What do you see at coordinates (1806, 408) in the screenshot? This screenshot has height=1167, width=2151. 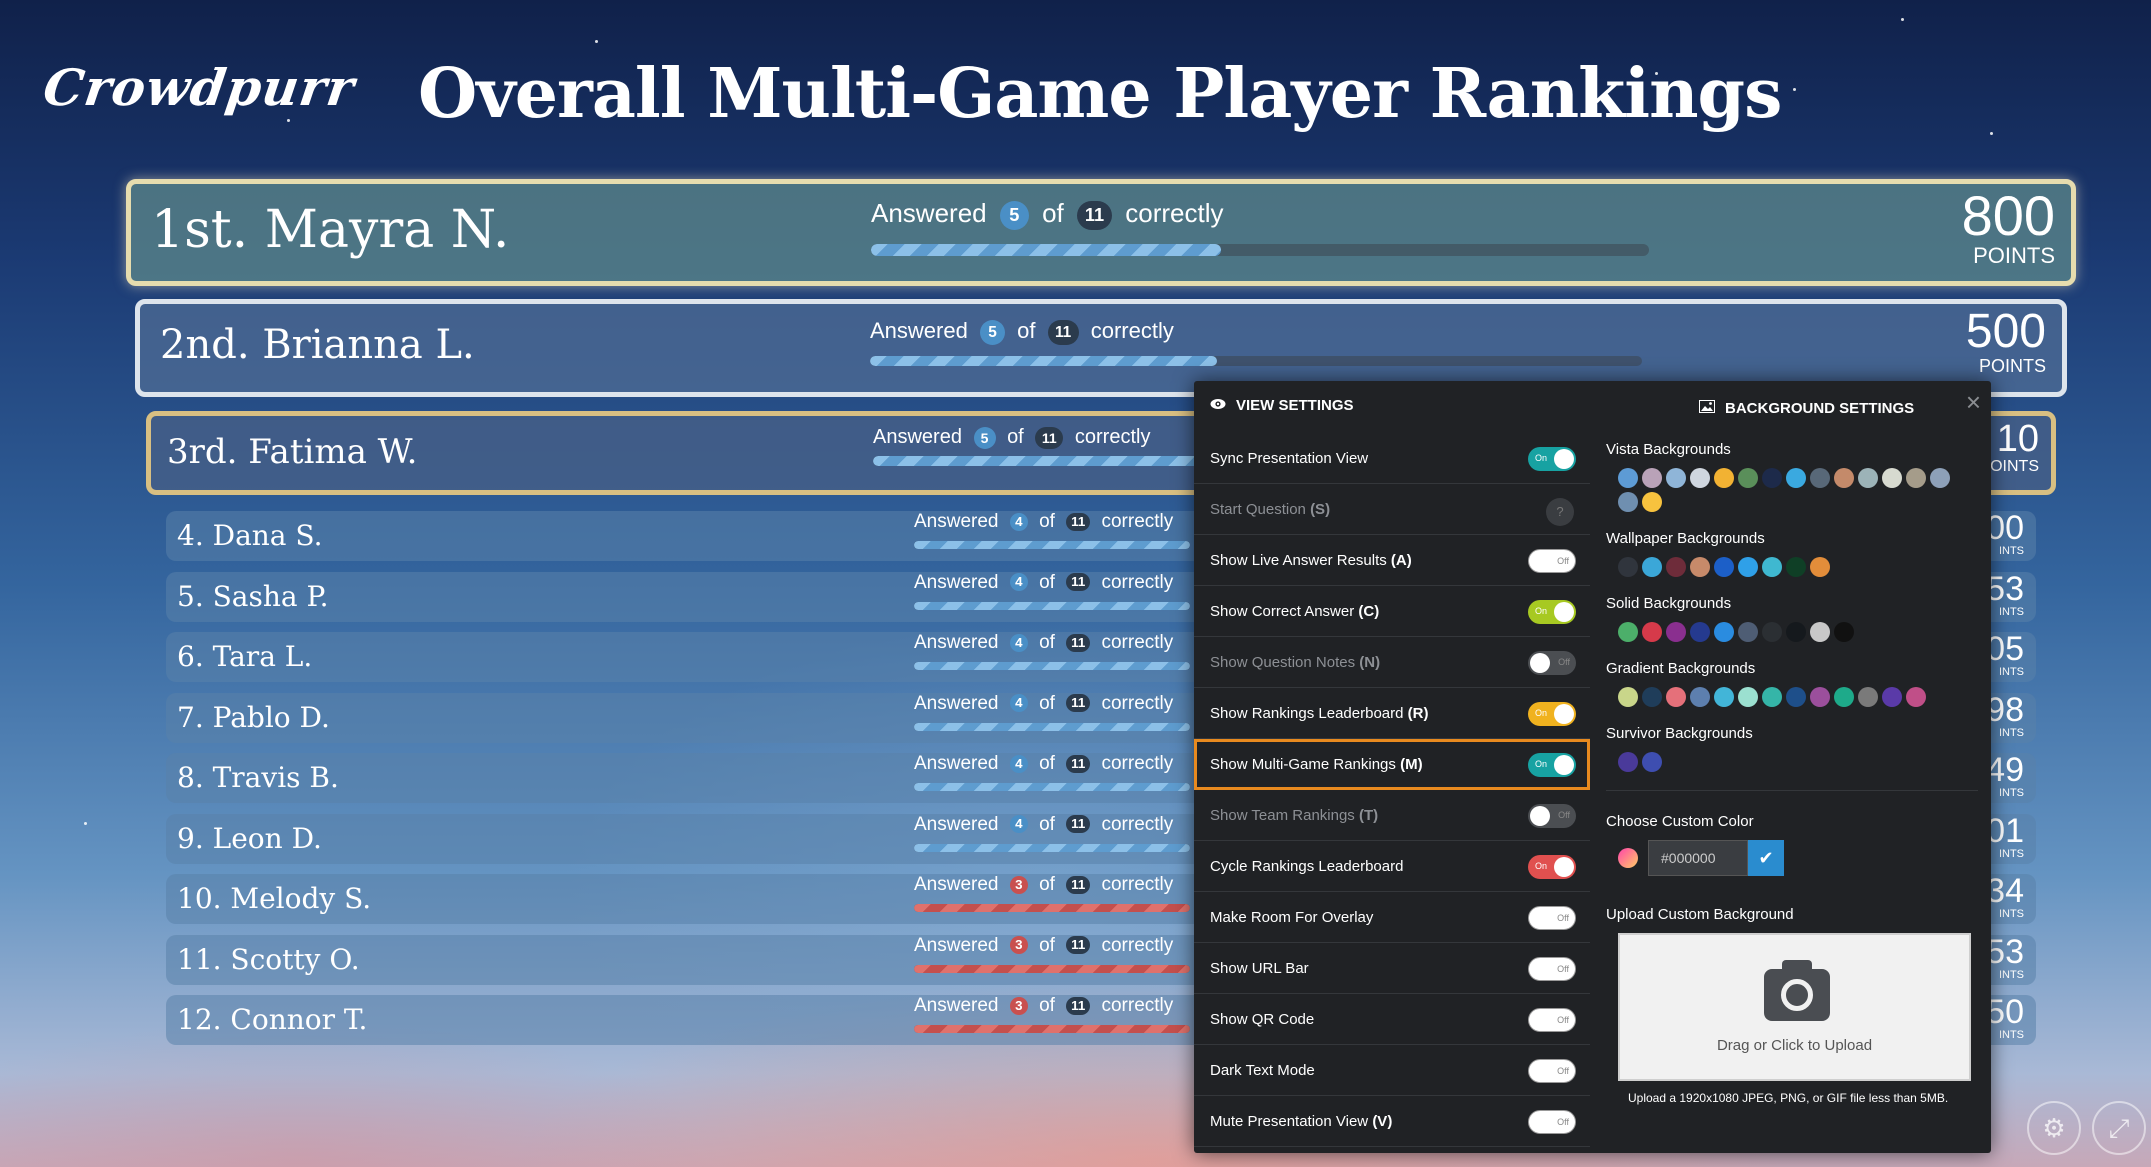 I see `background-settings-header: BACKGROUND SETTINGS` at bounding box center [1806, 408].